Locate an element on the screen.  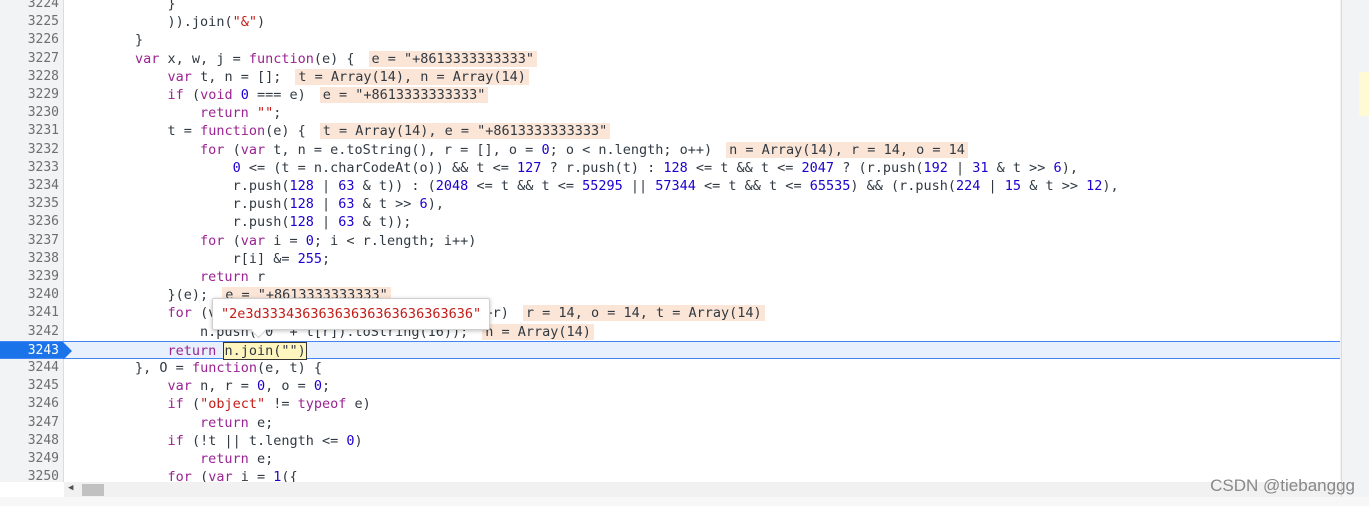
code-text: if ("object" != typeof e) is located at coordinates (220, 404).